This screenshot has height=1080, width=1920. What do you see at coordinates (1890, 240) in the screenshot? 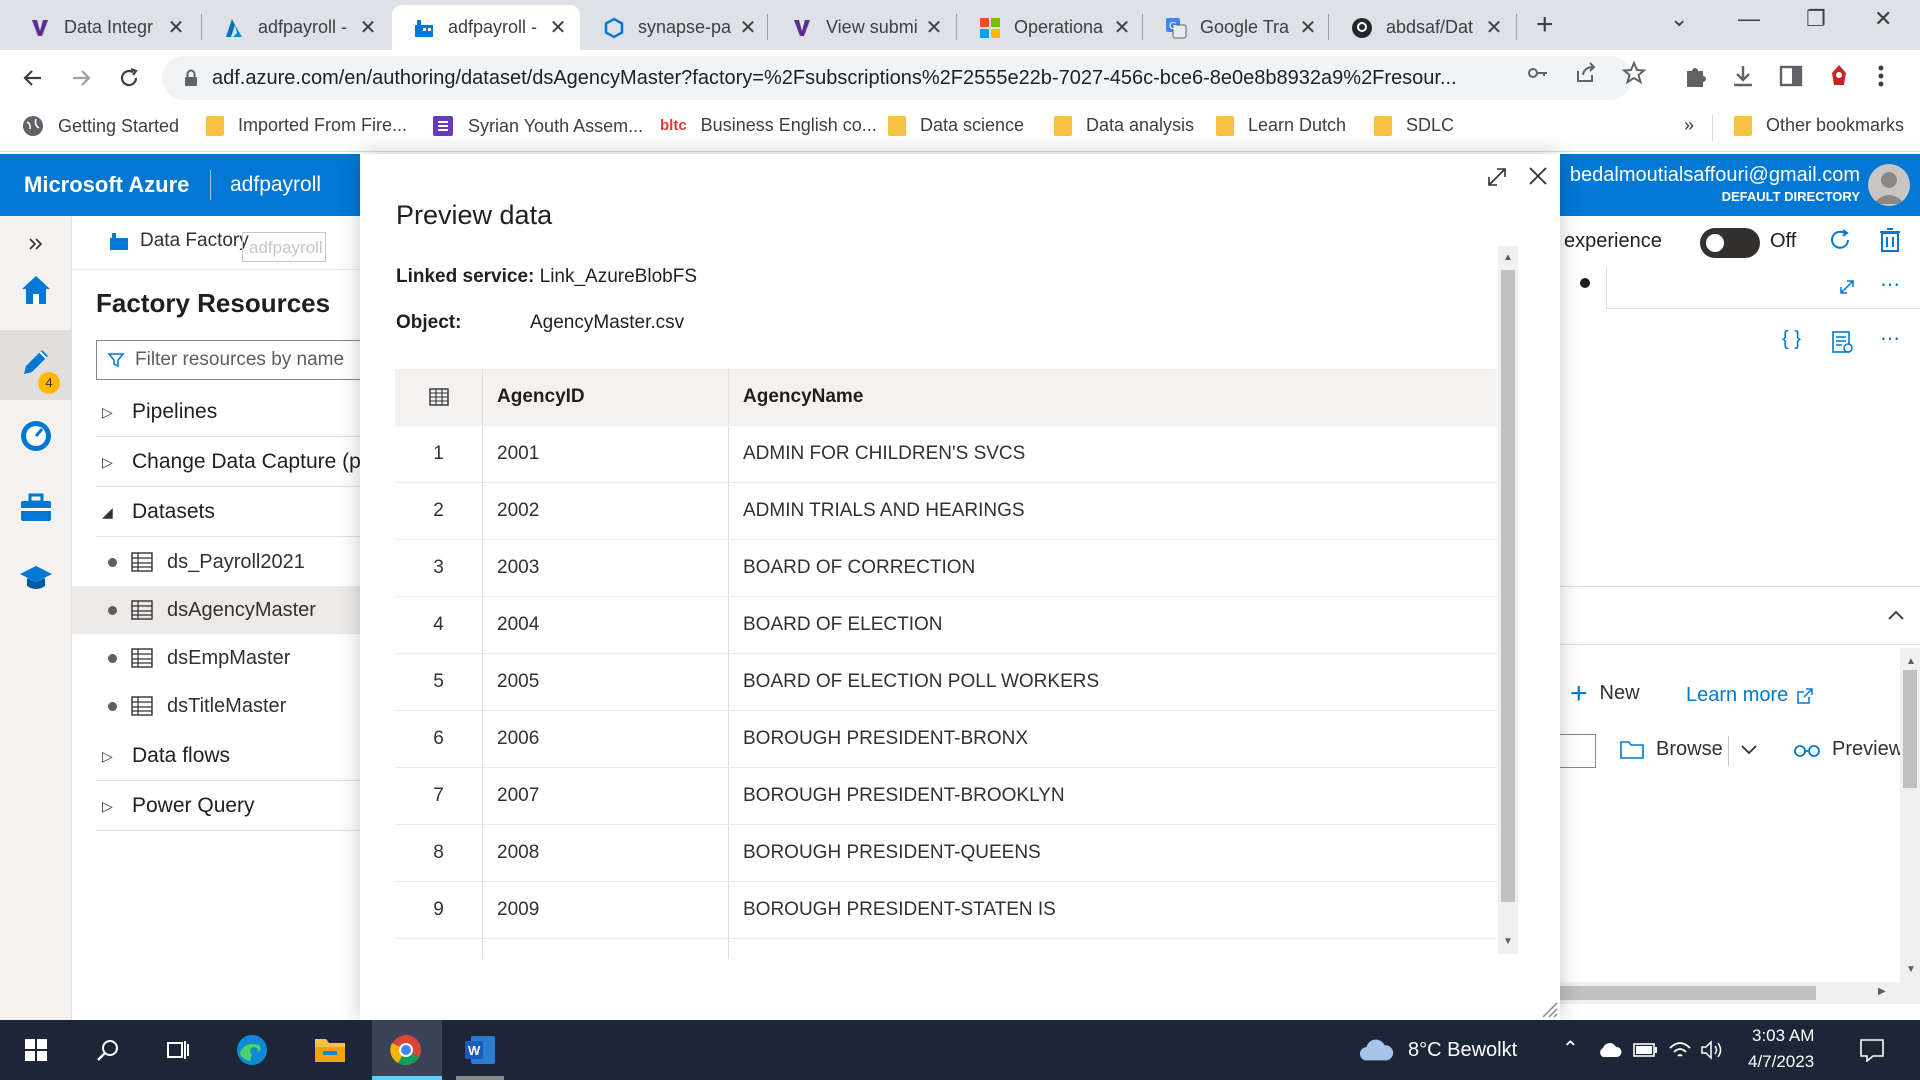
I see `discard-icon` at bounding box center [1890, 240].